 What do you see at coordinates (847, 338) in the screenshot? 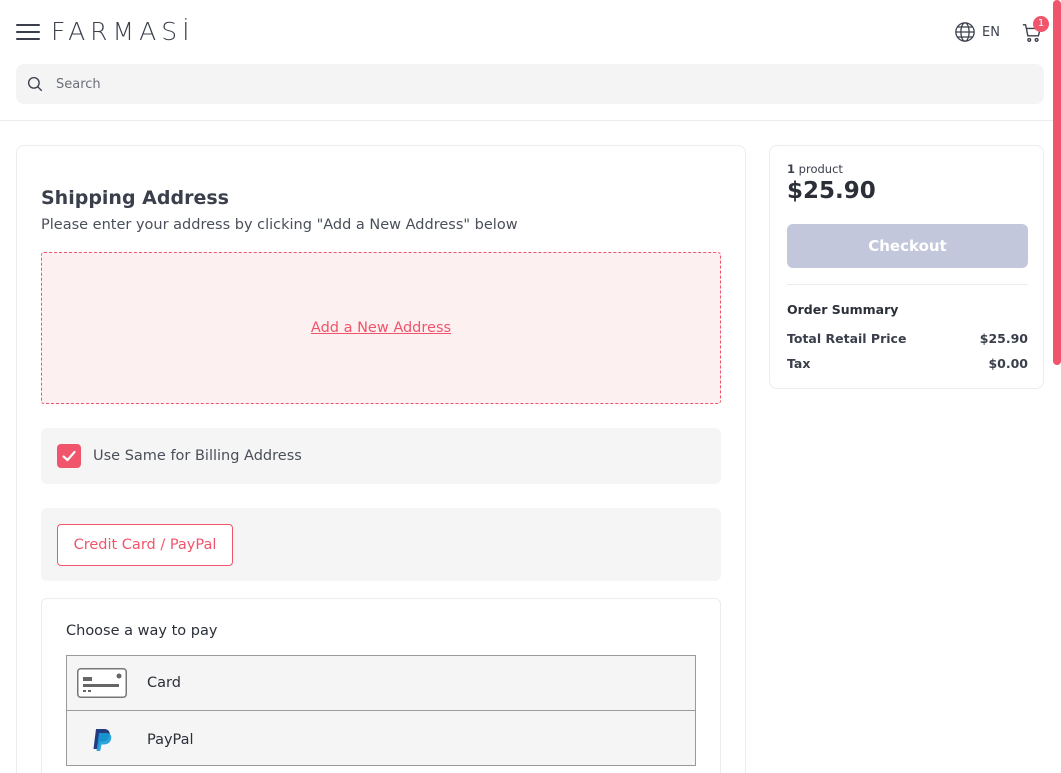
I see `summary-row-label: Total Retail Price` at bounding box center [847, 338].